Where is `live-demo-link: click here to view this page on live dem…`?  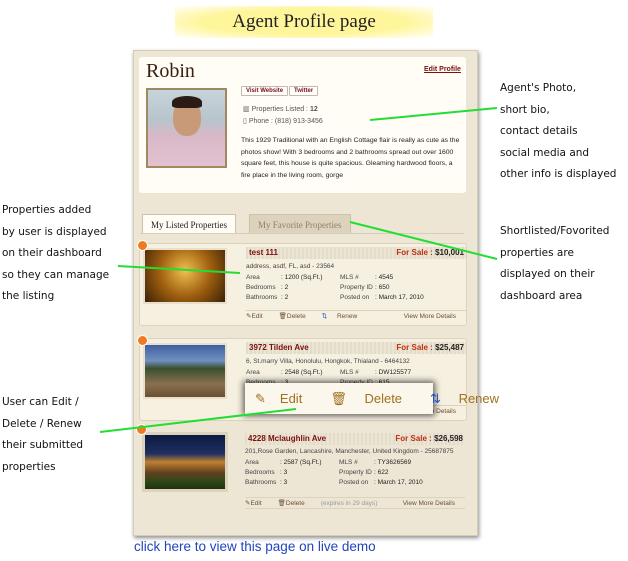
live-demo-link: click here to view this page on live dem… is located at coordinates (255, 546).